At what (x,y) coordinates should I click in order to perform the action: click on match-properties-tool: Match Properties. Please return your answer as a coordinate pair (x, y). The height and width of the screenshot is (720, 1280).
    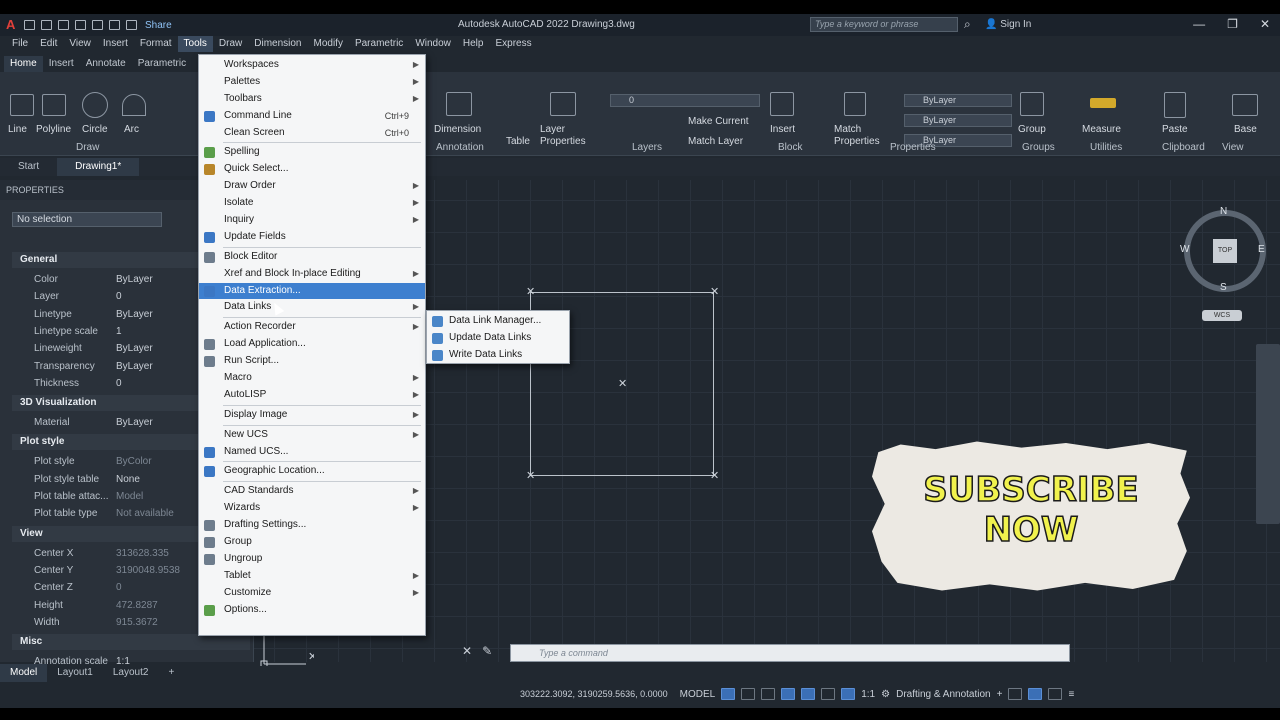
    Looking at the image, I should click on (857, 136).